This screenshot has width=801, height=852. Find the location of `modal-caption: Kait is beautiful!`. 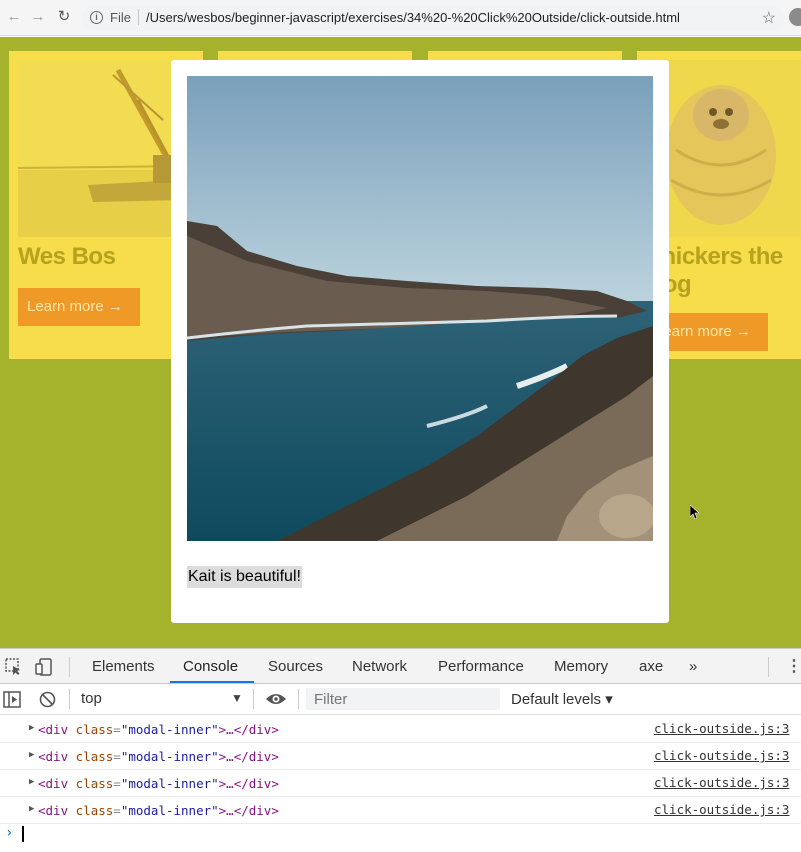

modal-caption: Kait is beautiful! is located at coordinates (244, 577).